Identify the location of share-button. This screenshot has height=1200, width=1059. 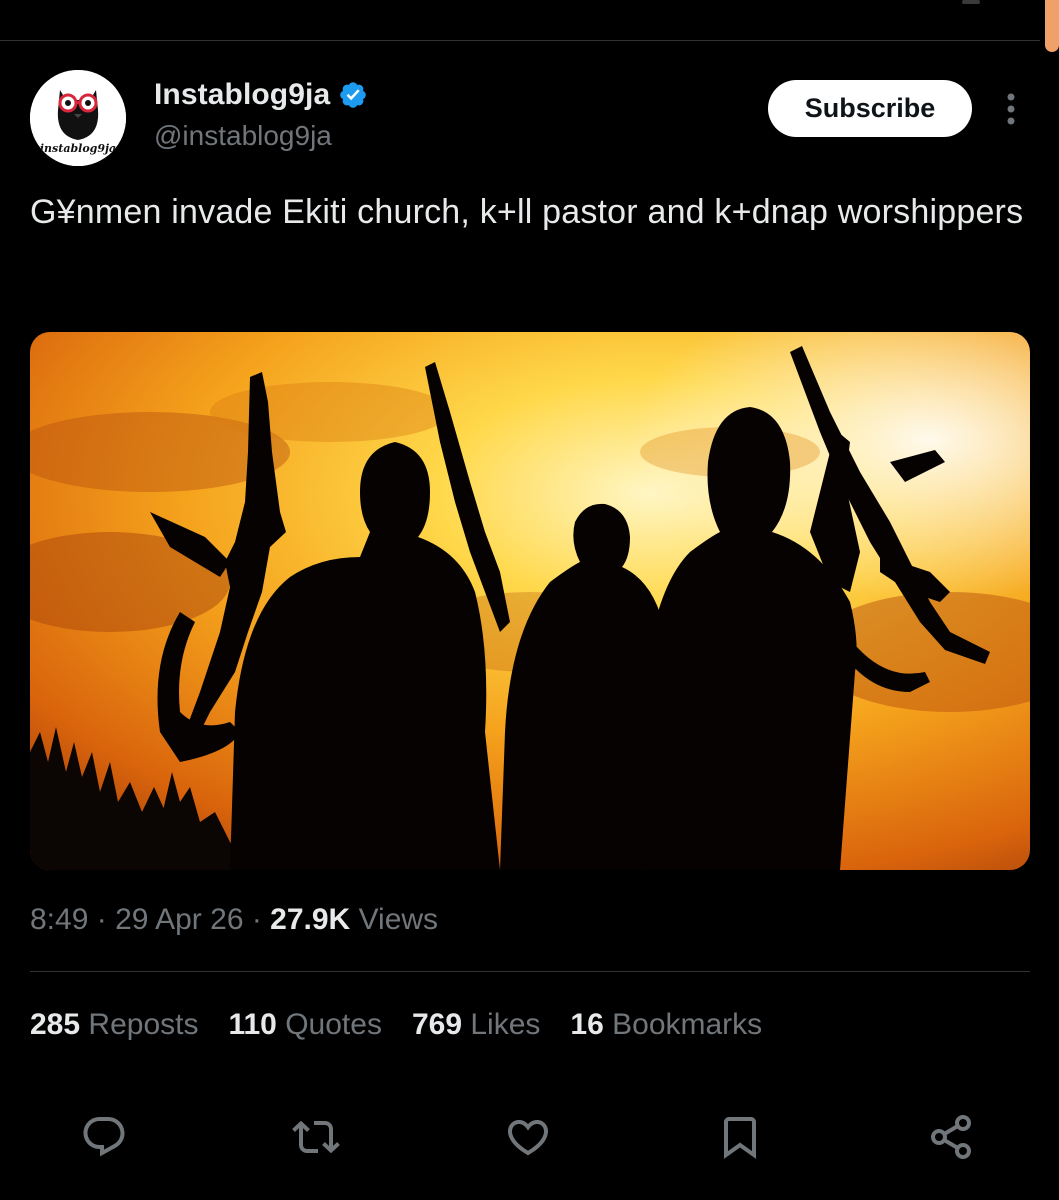
(951, 1137).